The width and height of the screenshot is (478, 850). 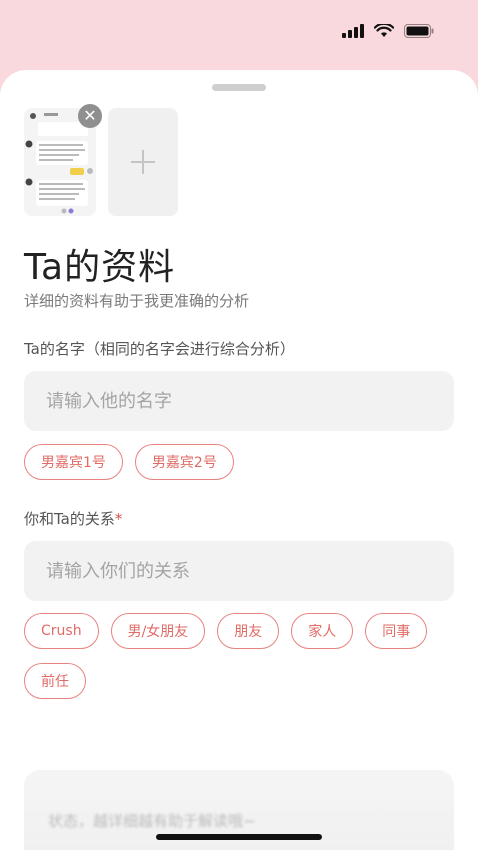 I want to click on status-icons, so click(x=388, y=31).